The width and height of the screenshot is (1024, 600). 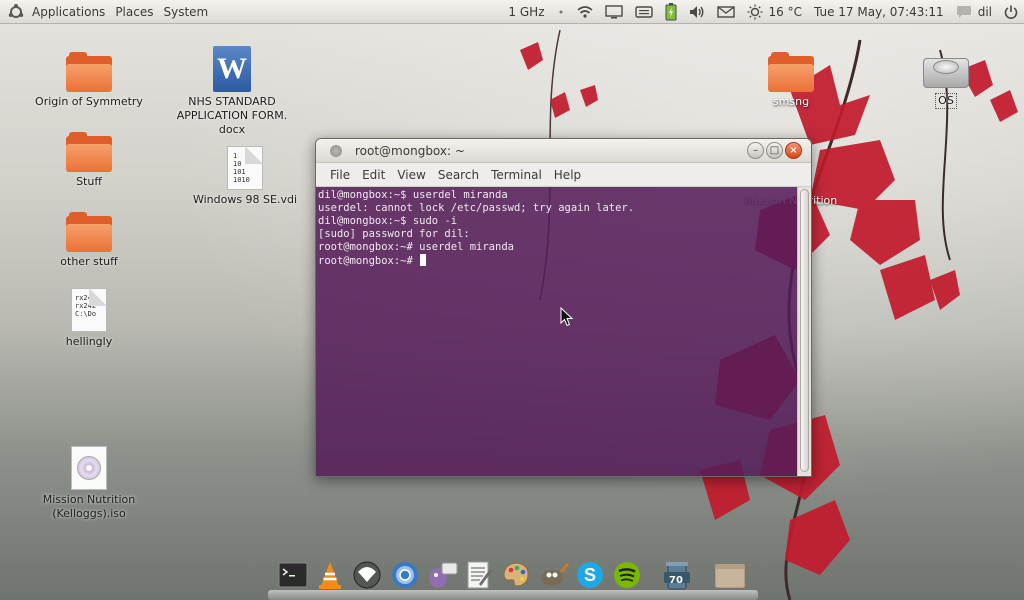 I want to click on window-controls: – □ ×, so click(x=774, y=150).